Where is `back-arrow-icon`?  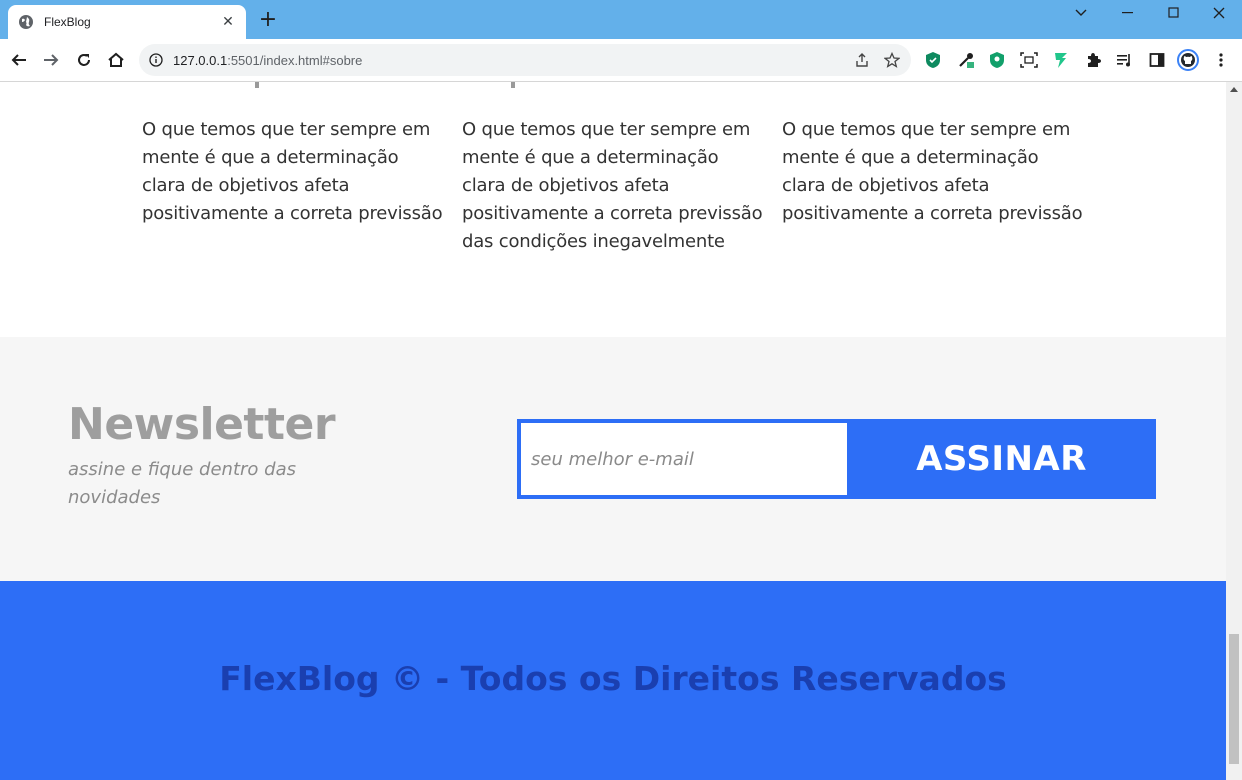 back-arrow-icon is located at coordinates (19, 60).